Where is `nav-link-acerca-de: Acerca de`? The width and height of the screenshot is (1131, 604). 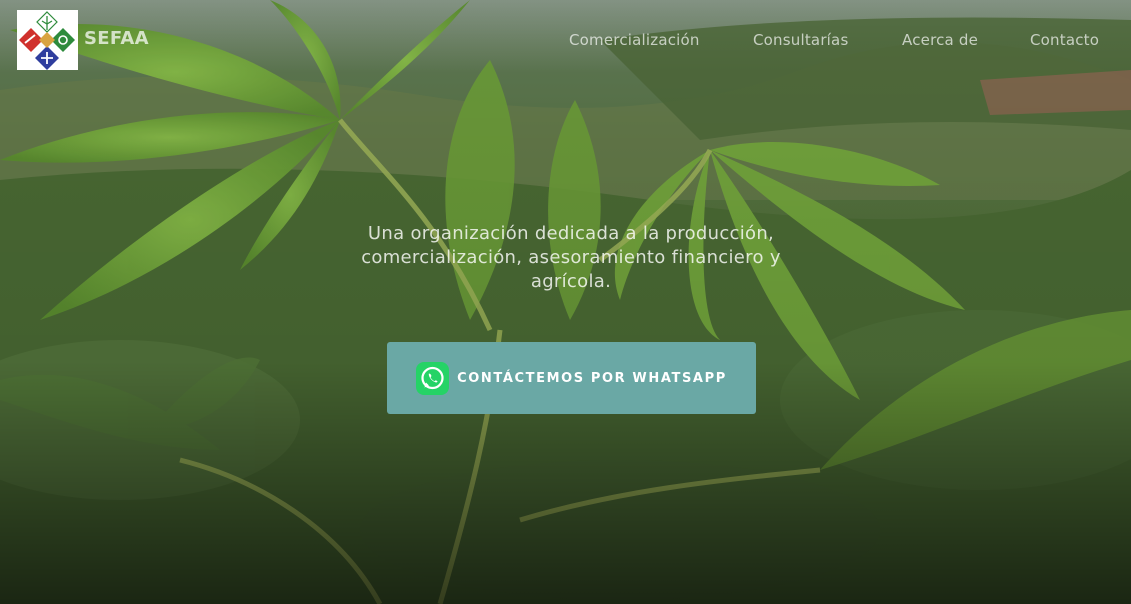 nav-link-acerca-de: Acerca de is located at coordinates (940, 40).